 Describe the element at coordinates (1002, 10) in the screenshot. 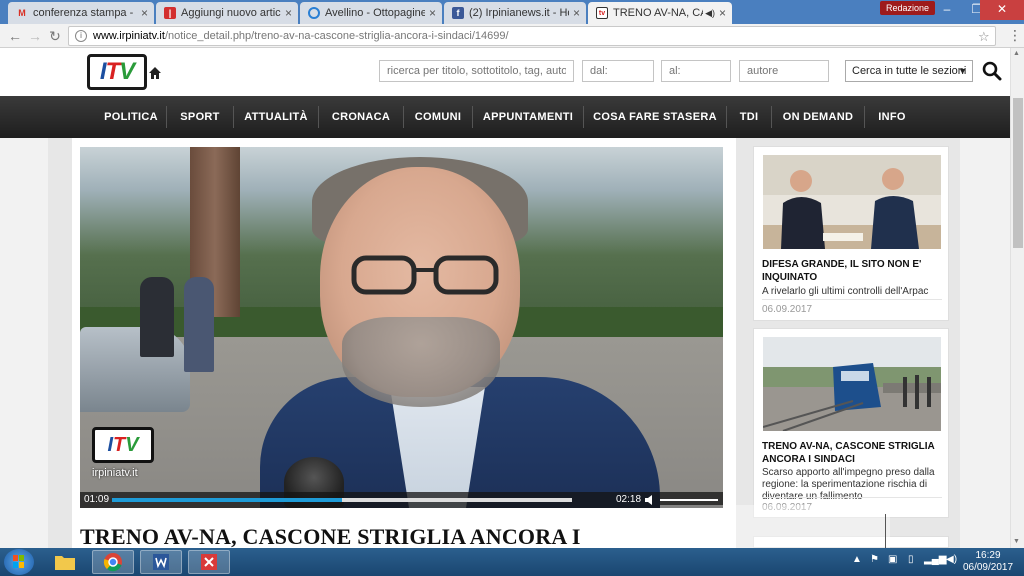

I see `close-window-icon: ✕` at that location.